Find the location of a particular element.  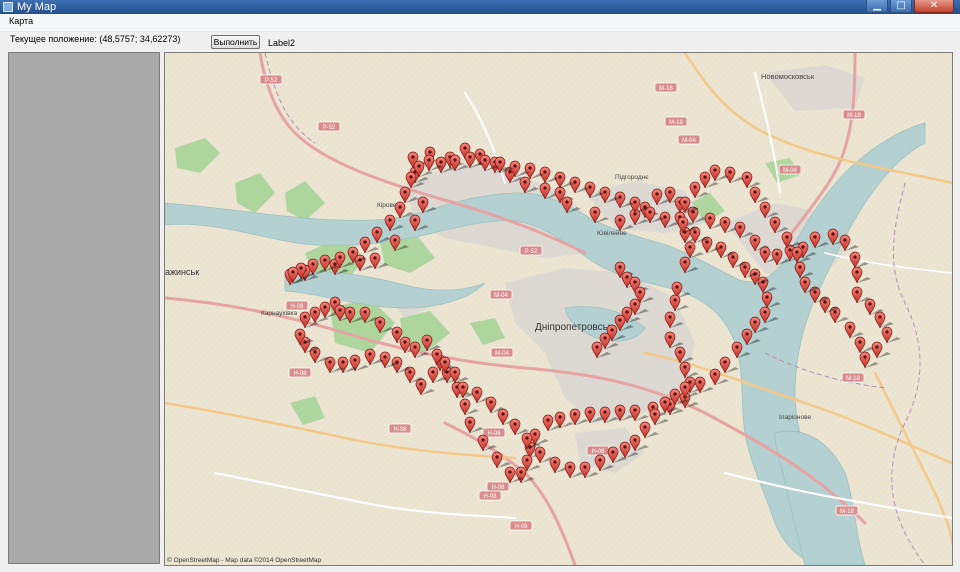

minimize-button: ▁ is located at coordinates (877, 6).